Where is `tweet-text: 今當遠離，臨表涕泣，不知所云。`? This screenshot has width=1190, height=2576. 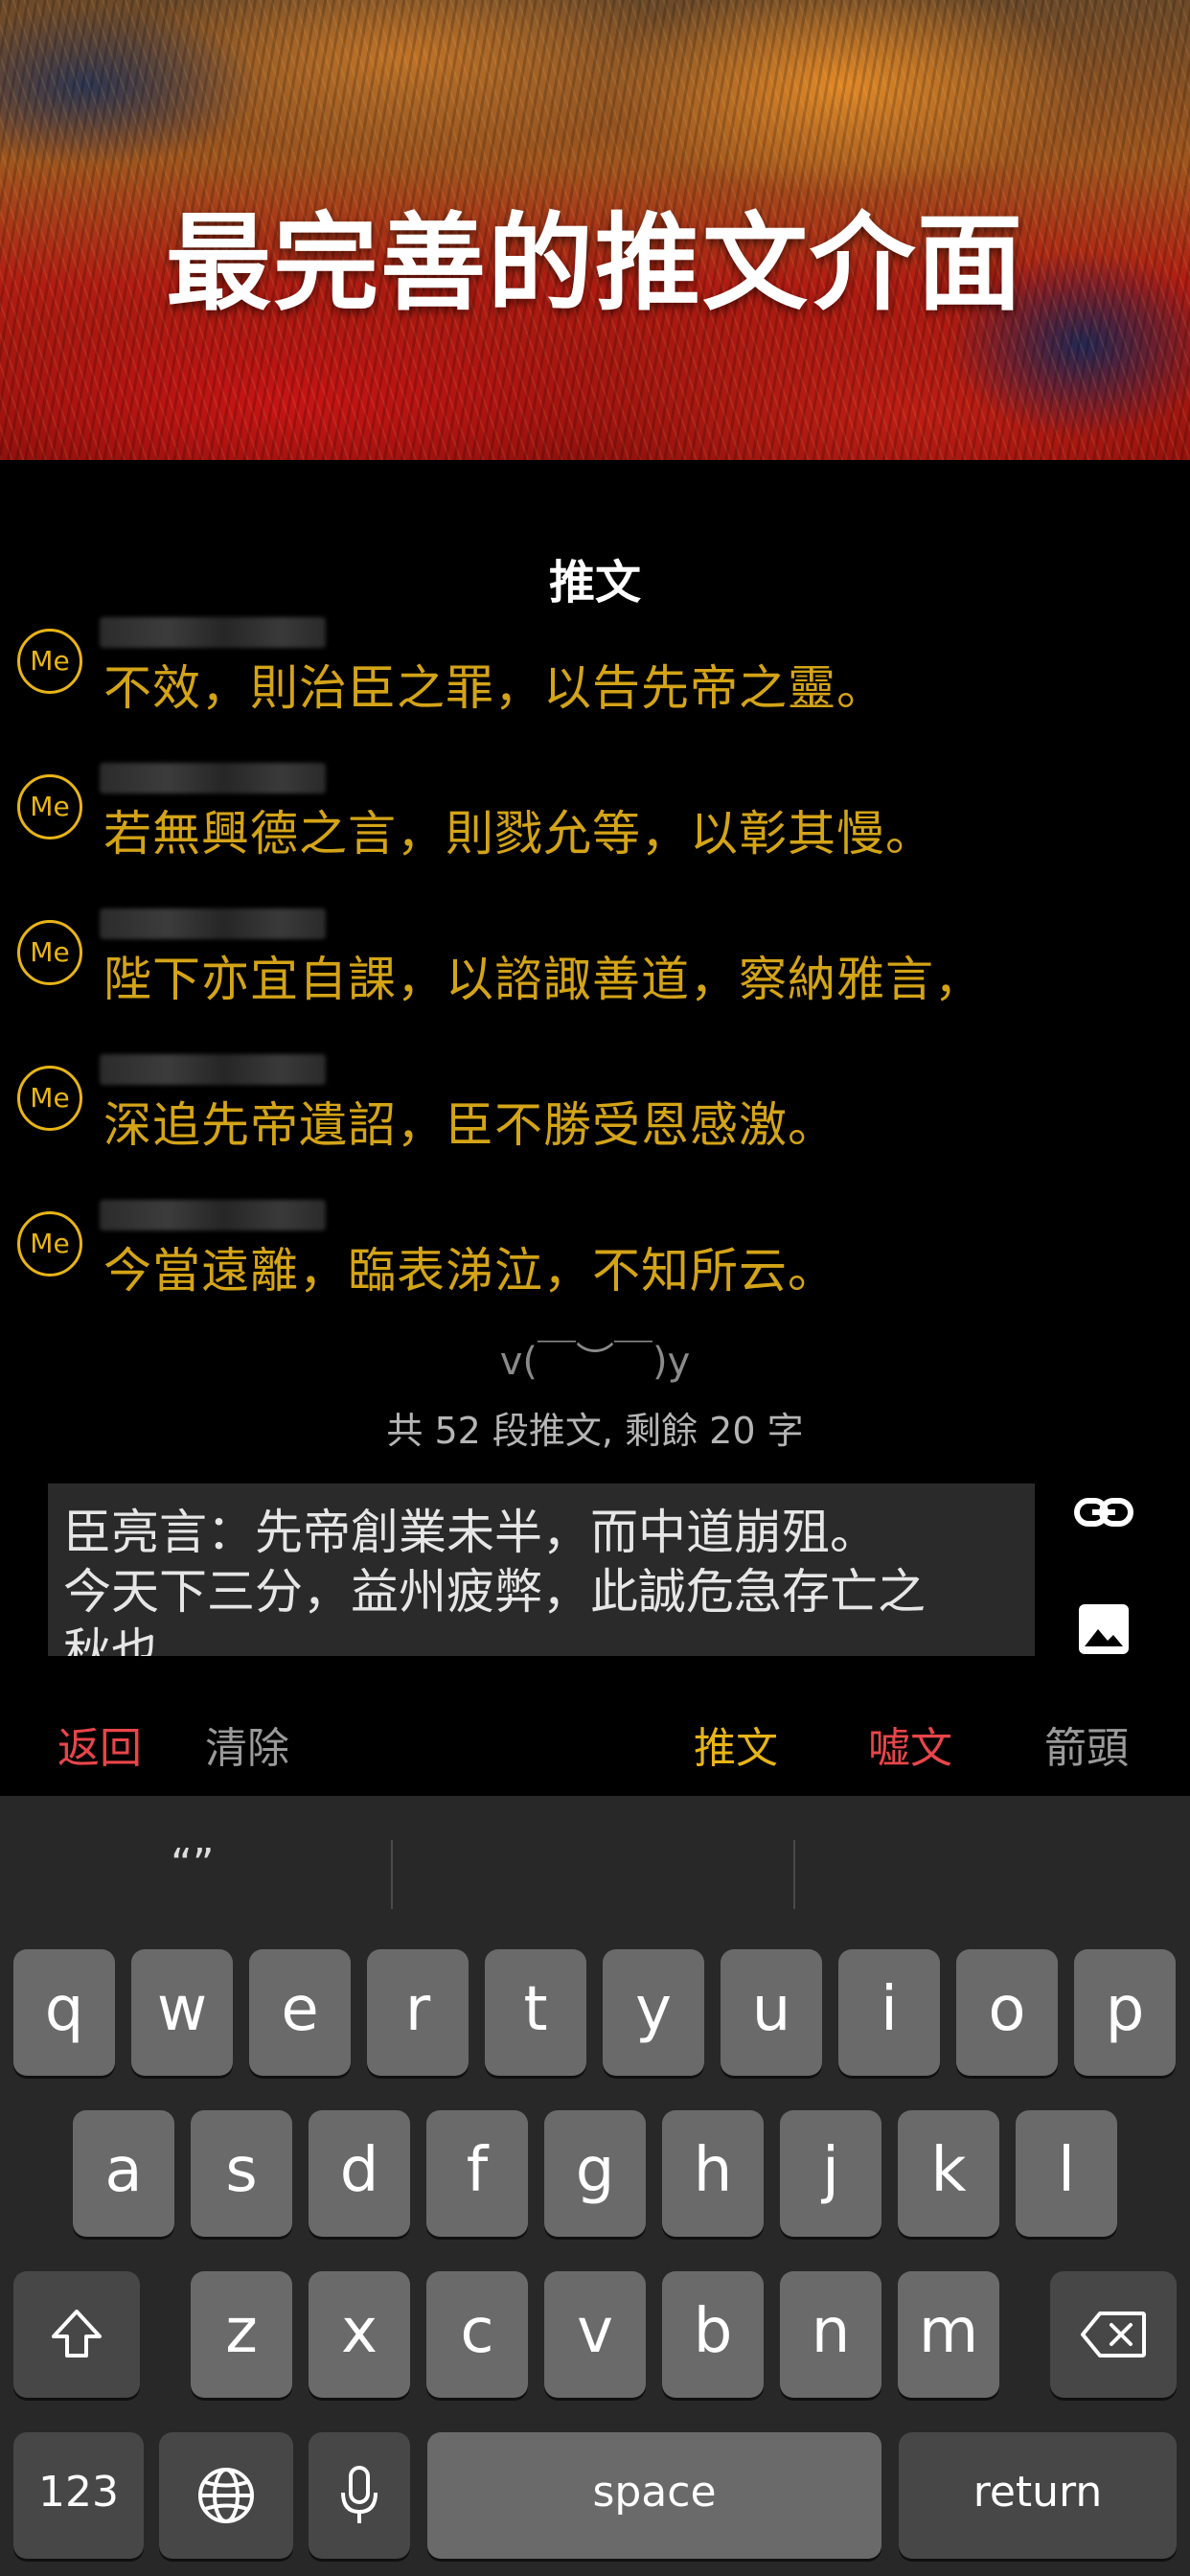 tweet-text: 今當遠離，臨表涕泣，不知所云。 is located at coordinates (470, 1271).